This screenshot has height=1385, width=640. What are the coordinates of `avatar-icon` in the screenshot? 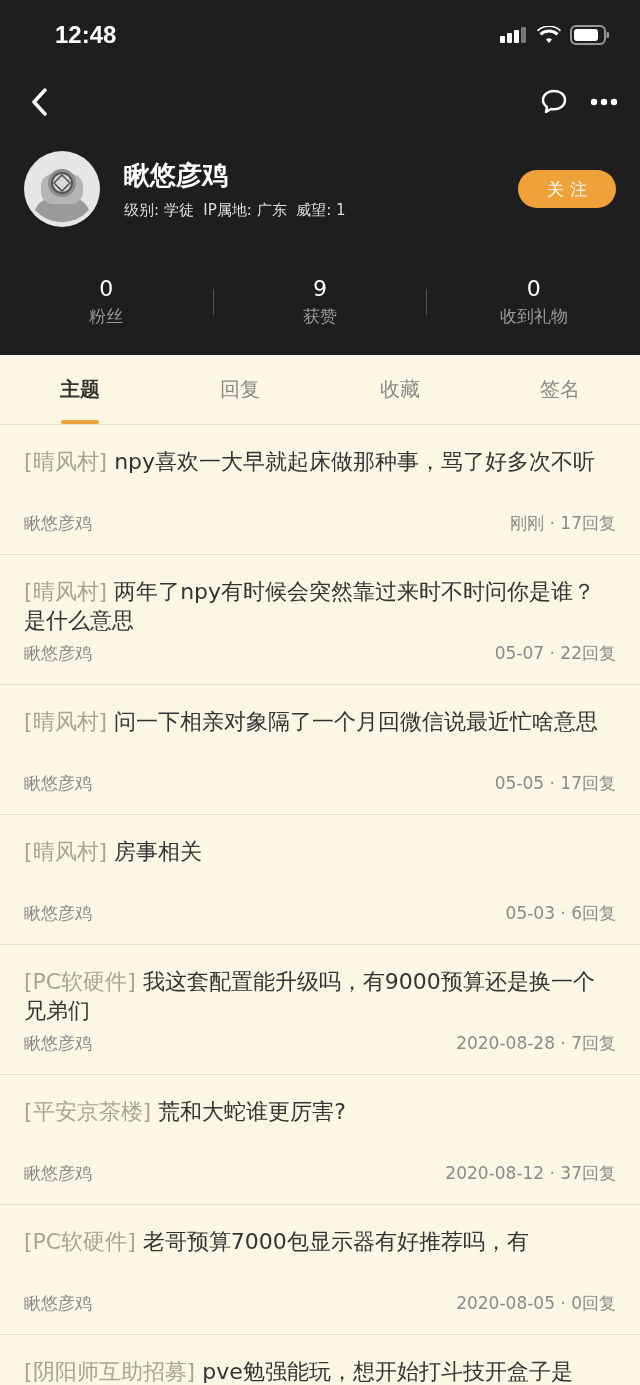 It's located at (62, 189).